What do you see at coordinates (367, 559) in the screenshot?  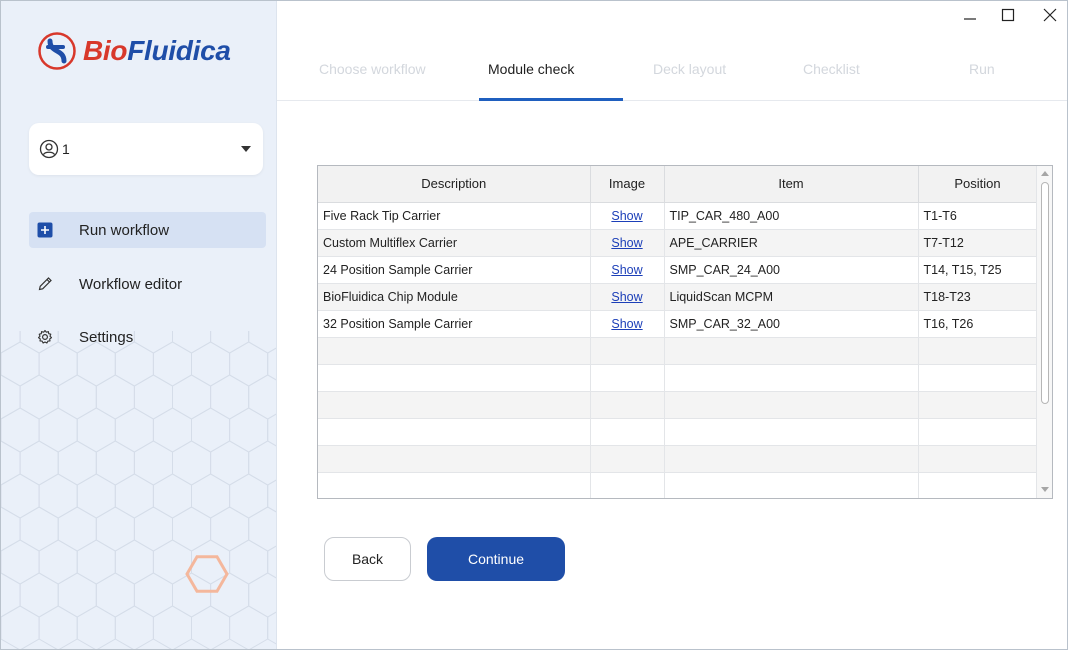 I see `back-button: Back` at bounding box center [367, 559].